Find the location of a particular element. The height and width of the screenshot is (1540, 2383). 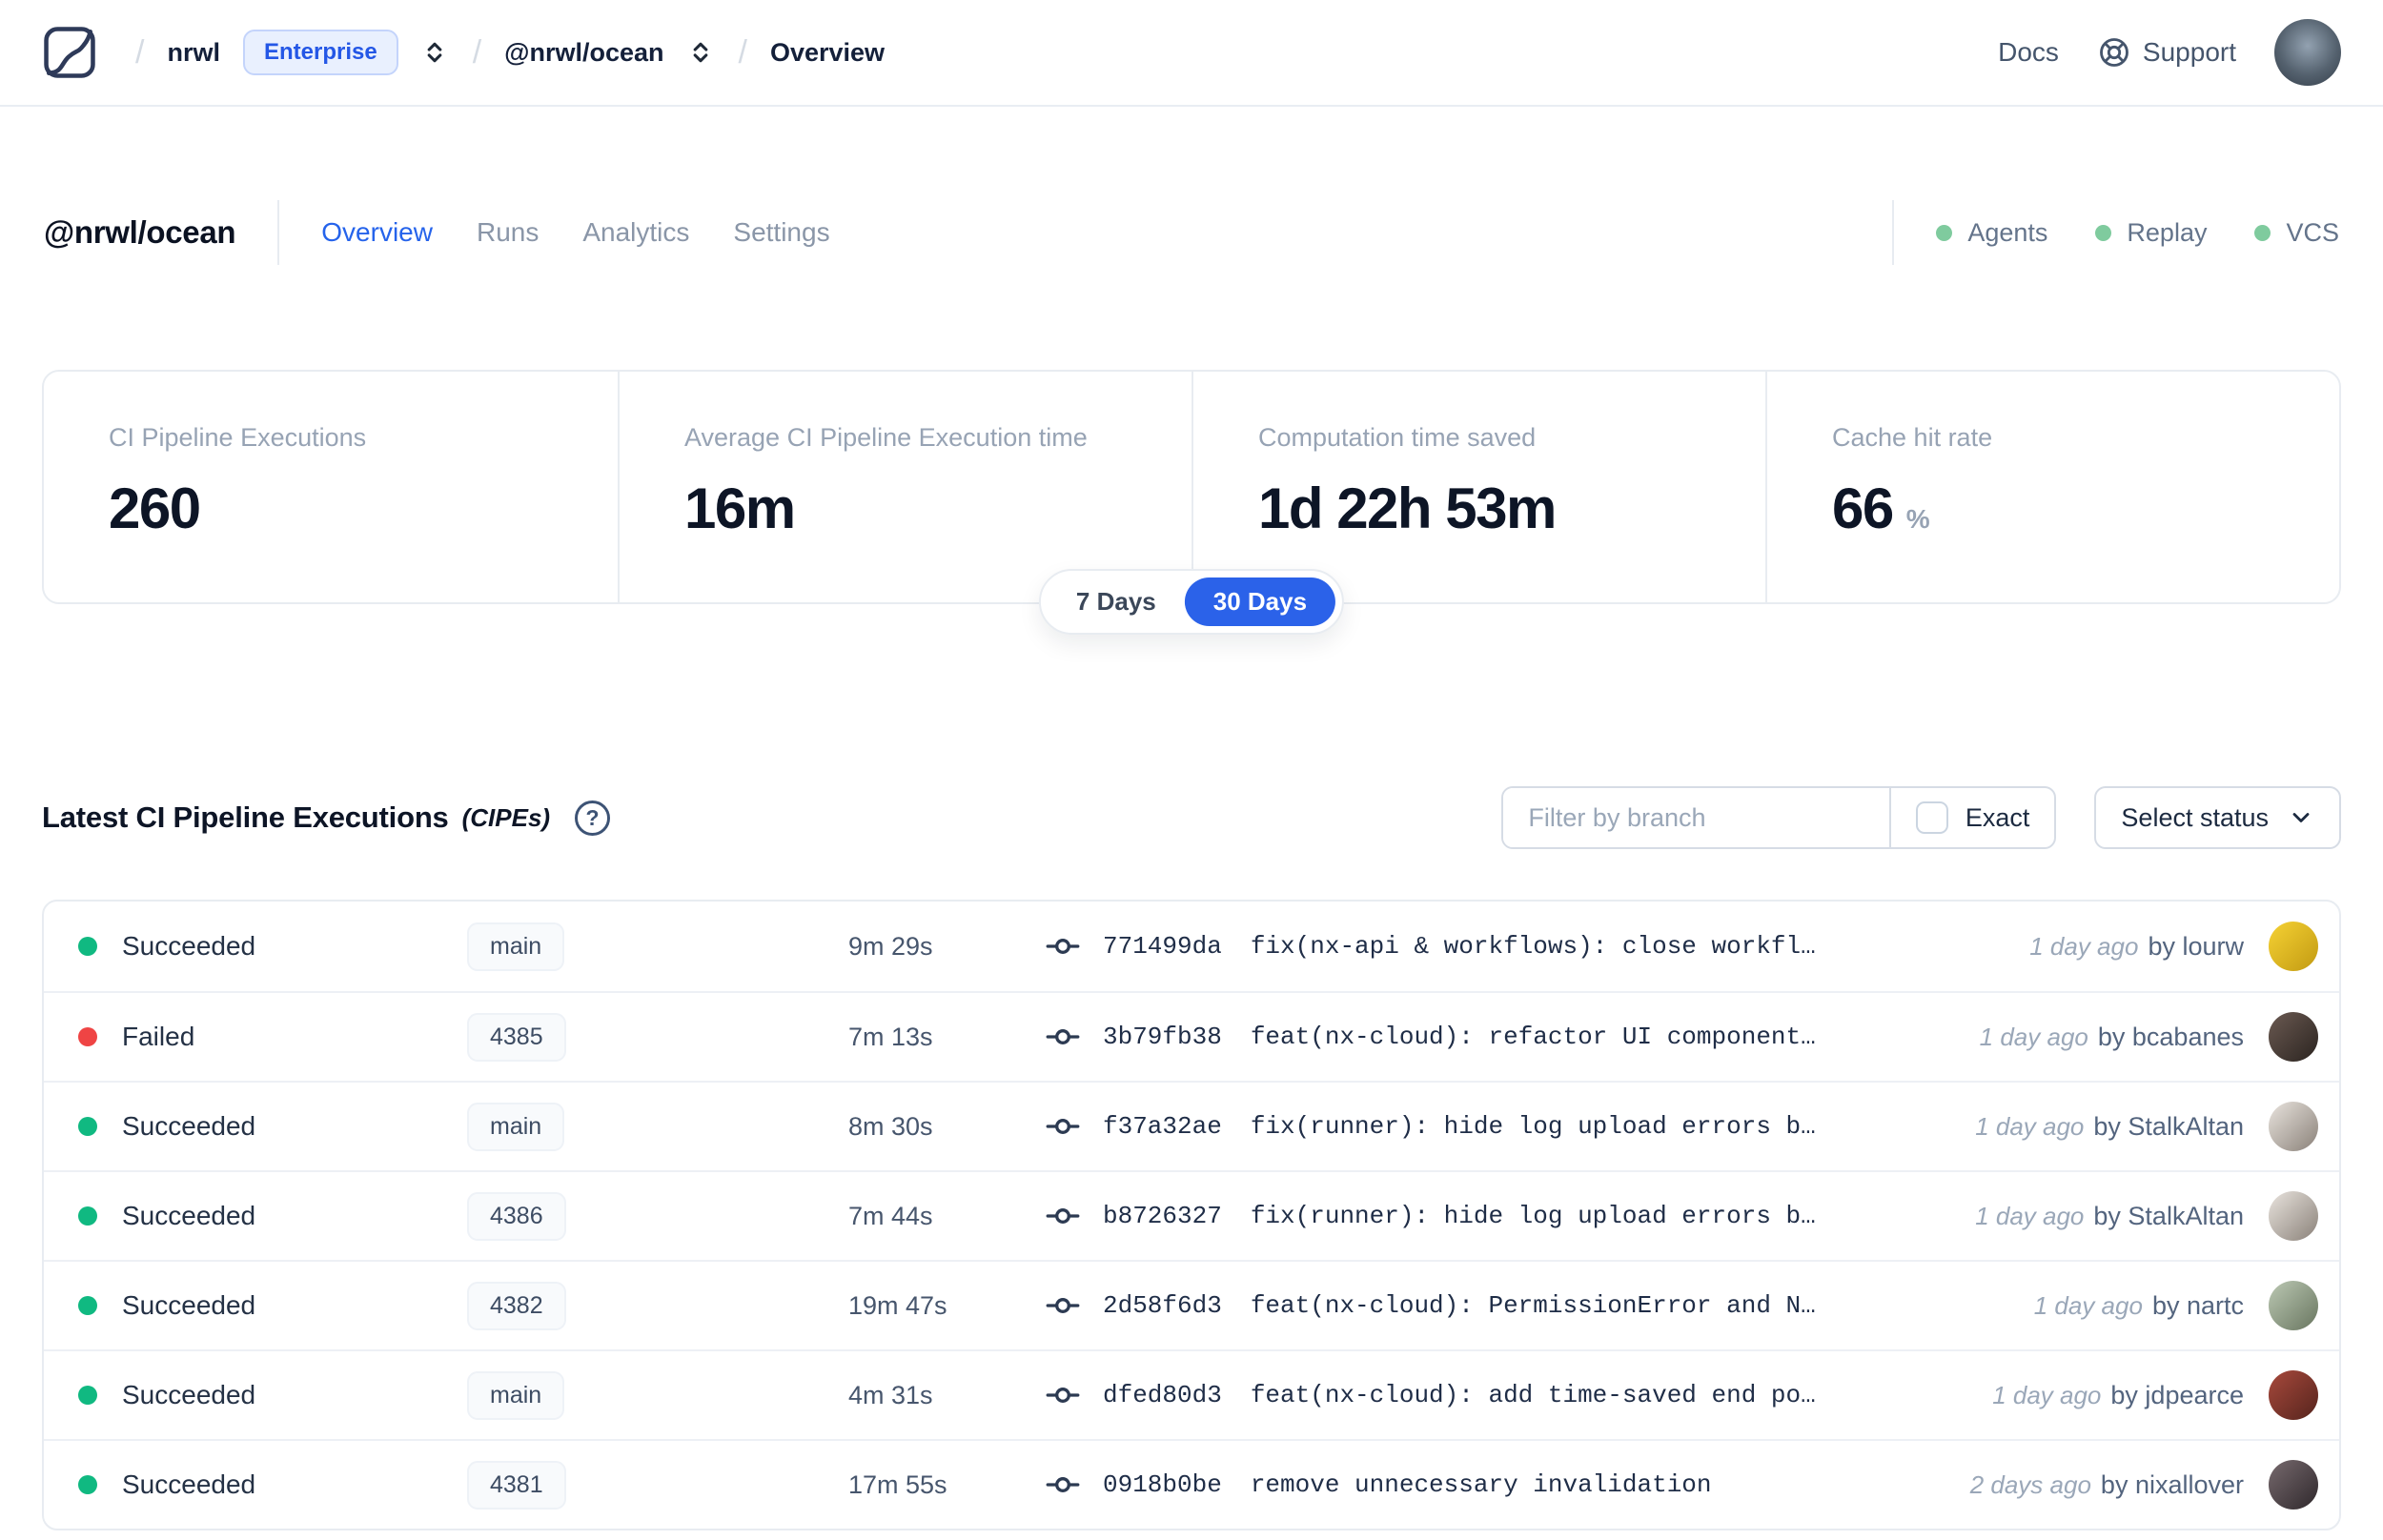

commit-hash: b8726327 is located at coordinates (1163, 1216).